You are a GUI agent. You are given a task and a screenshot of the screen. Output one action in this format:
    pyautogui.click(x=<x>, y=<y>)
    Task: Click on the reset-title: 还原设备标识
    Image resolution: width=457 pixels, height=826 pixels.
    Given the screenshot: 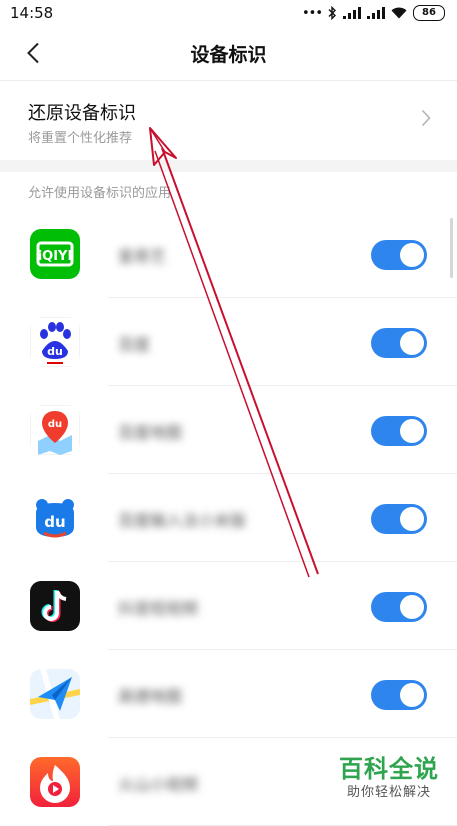 What is the action you would take?
    pyautogui.click(x=82, y=113)
    